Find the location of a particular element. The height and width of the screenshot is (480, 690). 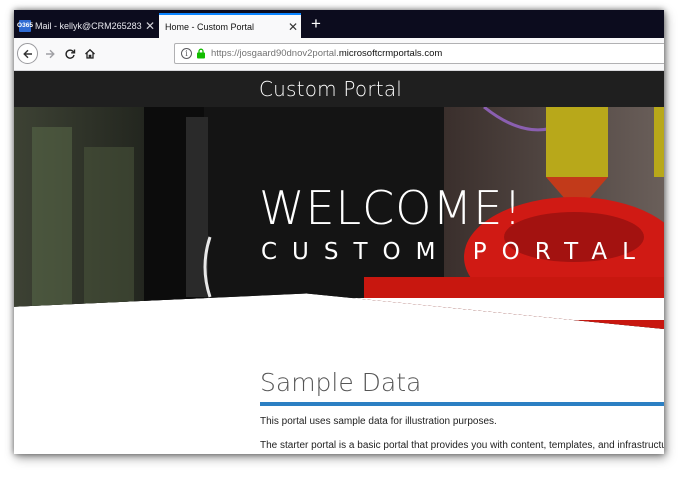

tab-home: Home - Custom Portal ✕ is located at coordinates (230, 25).